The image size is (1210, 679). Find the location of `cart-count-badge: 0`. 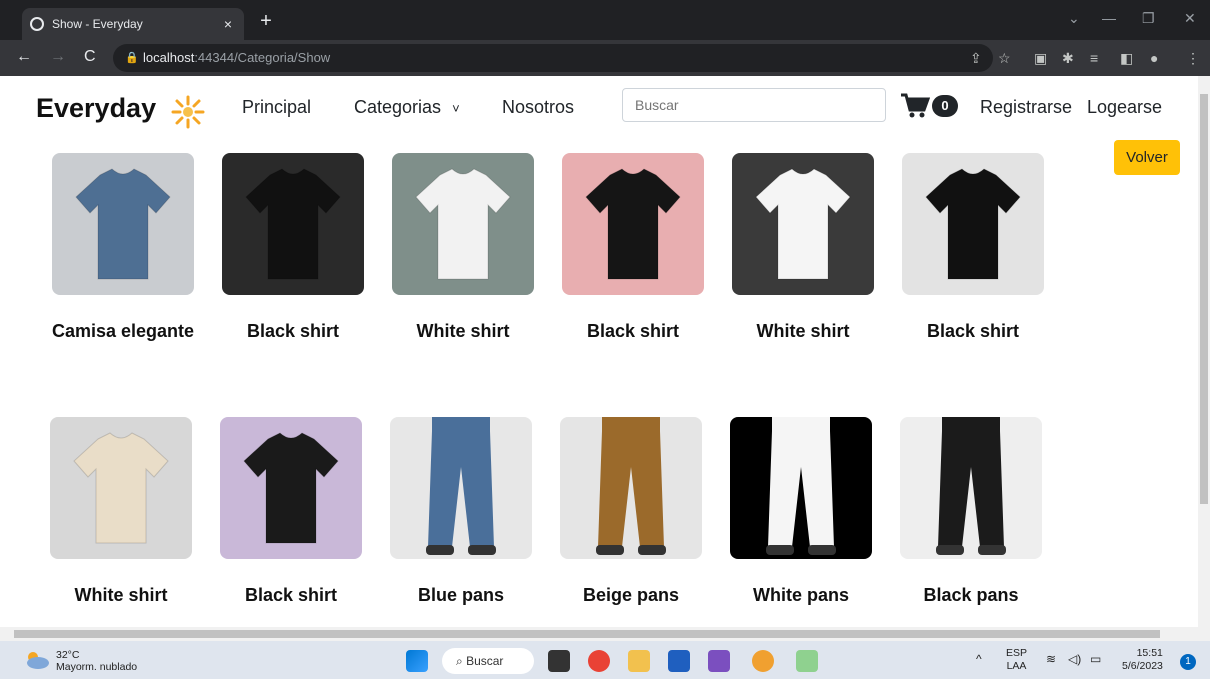

cart-count-badge: 0 is located at coordinates (945, 106).